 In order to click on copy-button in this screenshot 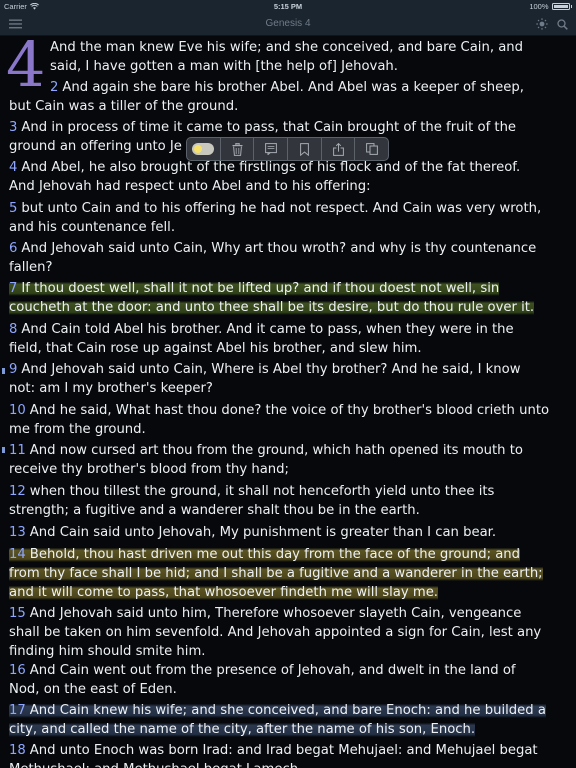, I will do `click(371, 149)`.